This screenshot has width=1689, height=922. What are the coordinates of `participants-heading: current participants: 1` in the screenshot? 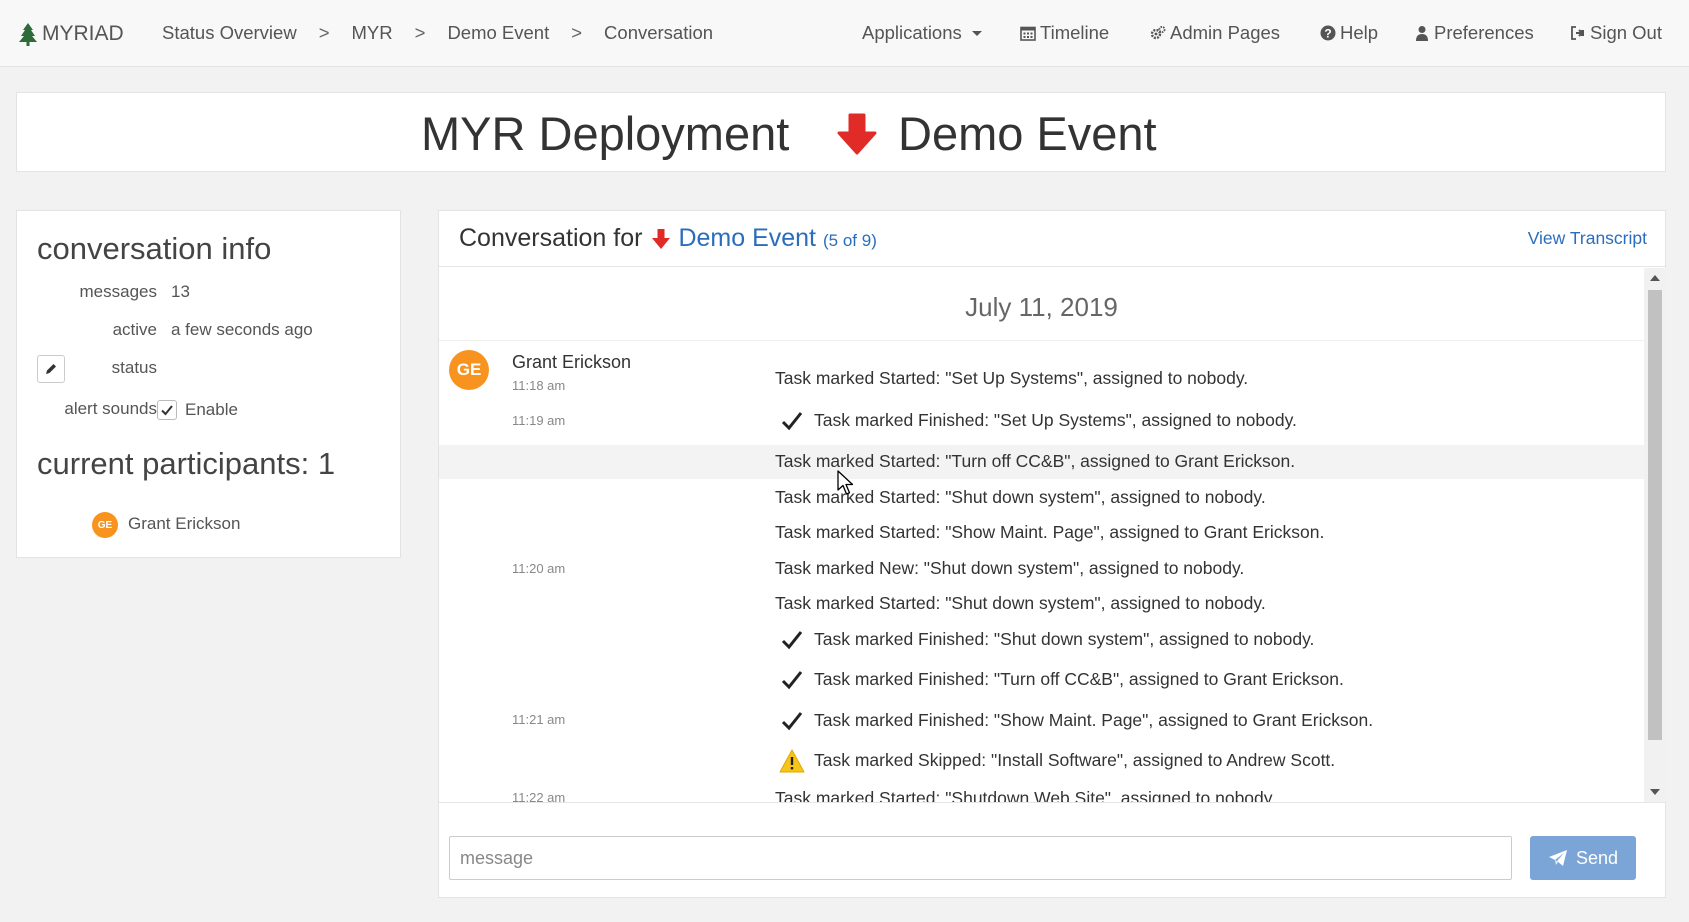 It's located at (186, 463).